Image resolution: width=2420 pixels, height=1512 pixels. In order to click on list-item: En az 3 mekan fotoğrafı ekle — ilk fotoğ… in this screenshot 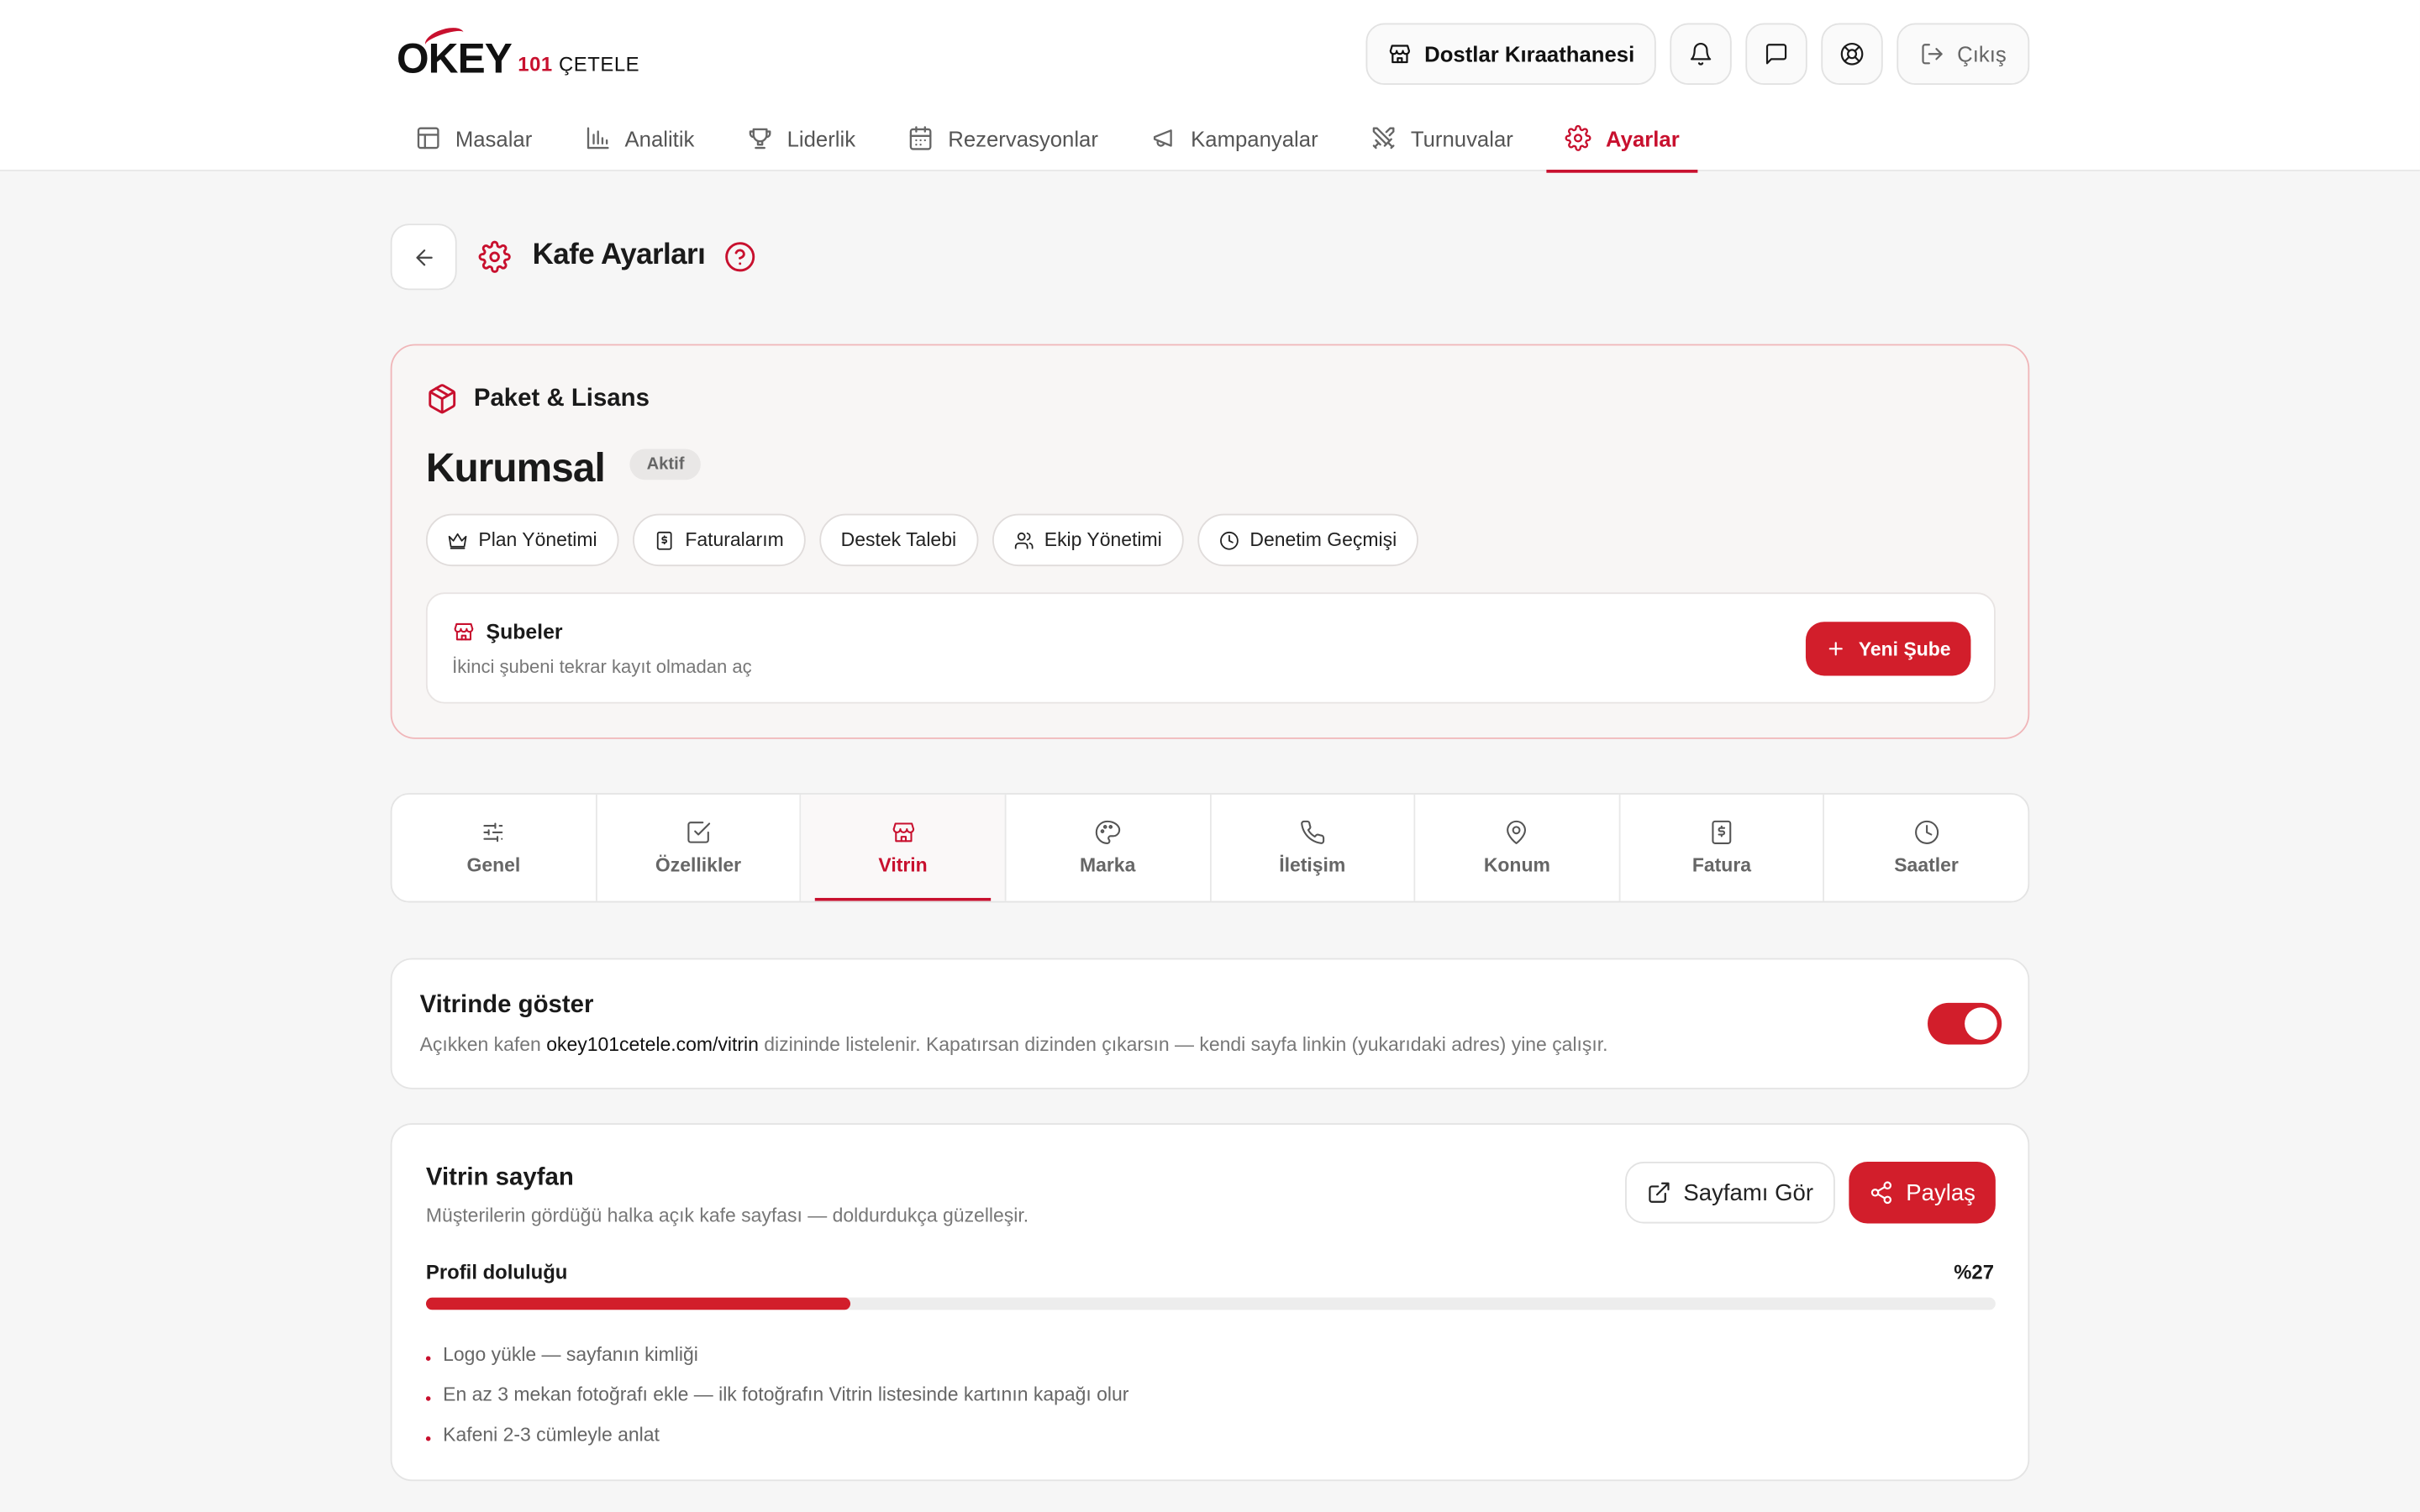, I will do `click(777, 1394)`.